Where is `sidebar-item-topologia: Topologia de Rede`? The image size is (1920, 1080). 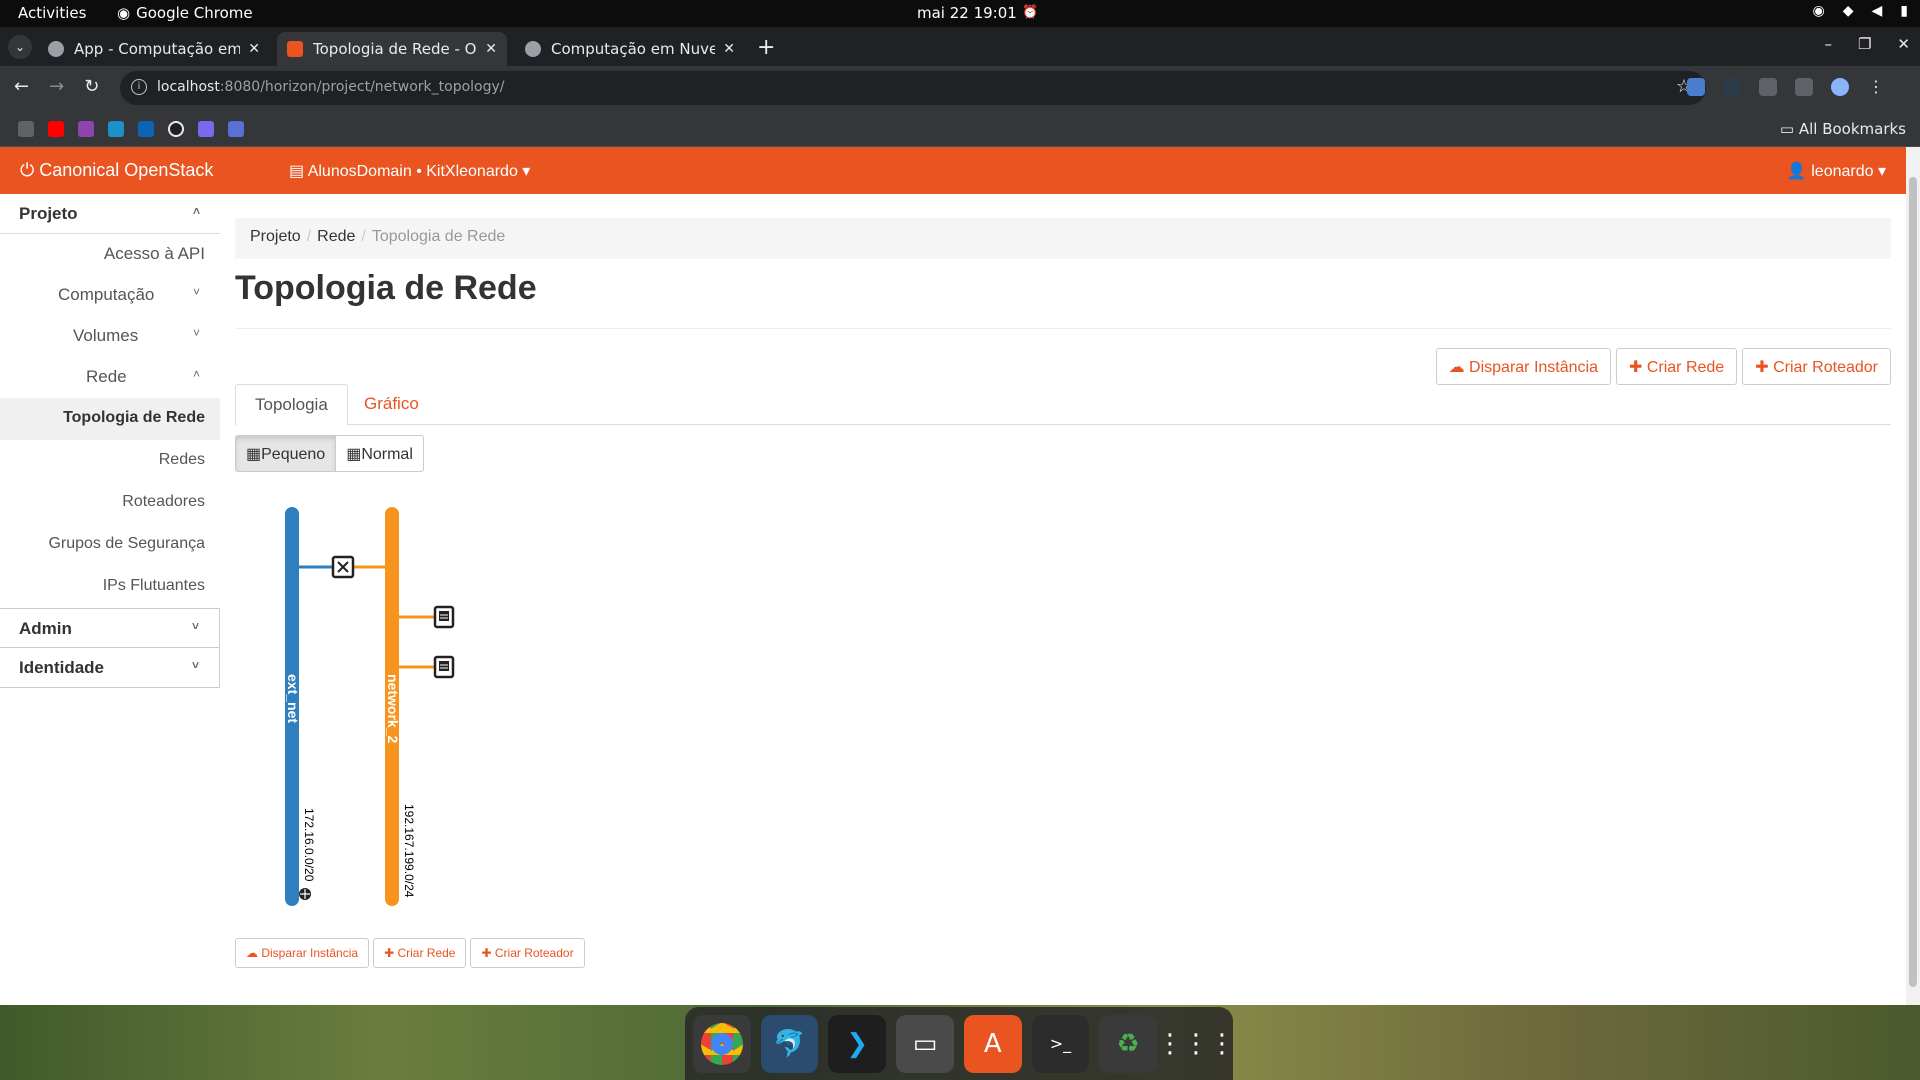
sidebar-item-topologia: Topologia de Rede is located at coordinates (110, 419).